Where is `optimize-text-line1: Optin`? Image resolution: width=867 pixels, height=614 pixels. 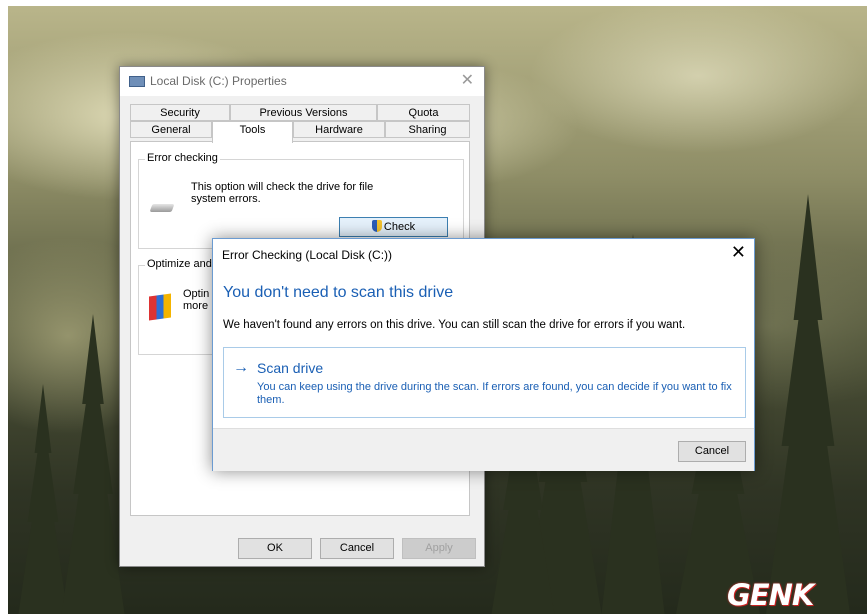
optimize-text-line1: Optin is located at coordinates (196, 294).